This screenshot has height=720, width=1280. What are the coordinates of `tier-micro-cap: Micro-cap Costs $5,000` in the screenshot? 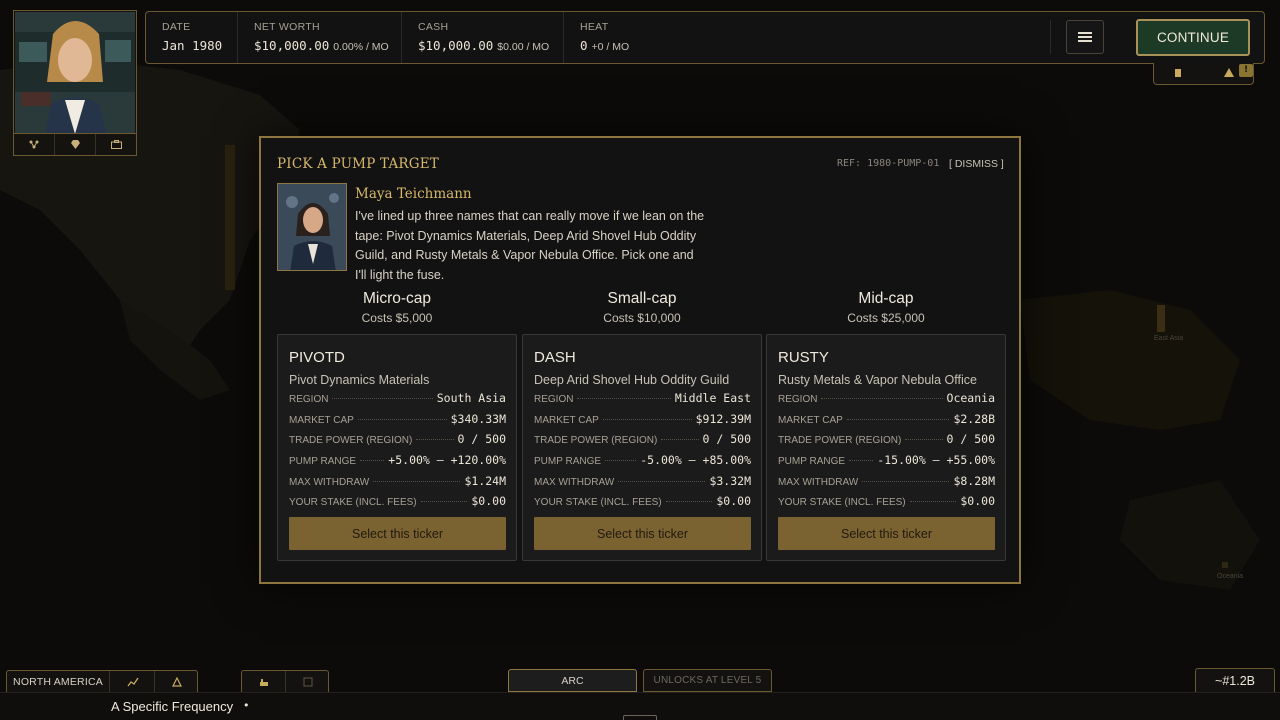 It's located at (397, 307).